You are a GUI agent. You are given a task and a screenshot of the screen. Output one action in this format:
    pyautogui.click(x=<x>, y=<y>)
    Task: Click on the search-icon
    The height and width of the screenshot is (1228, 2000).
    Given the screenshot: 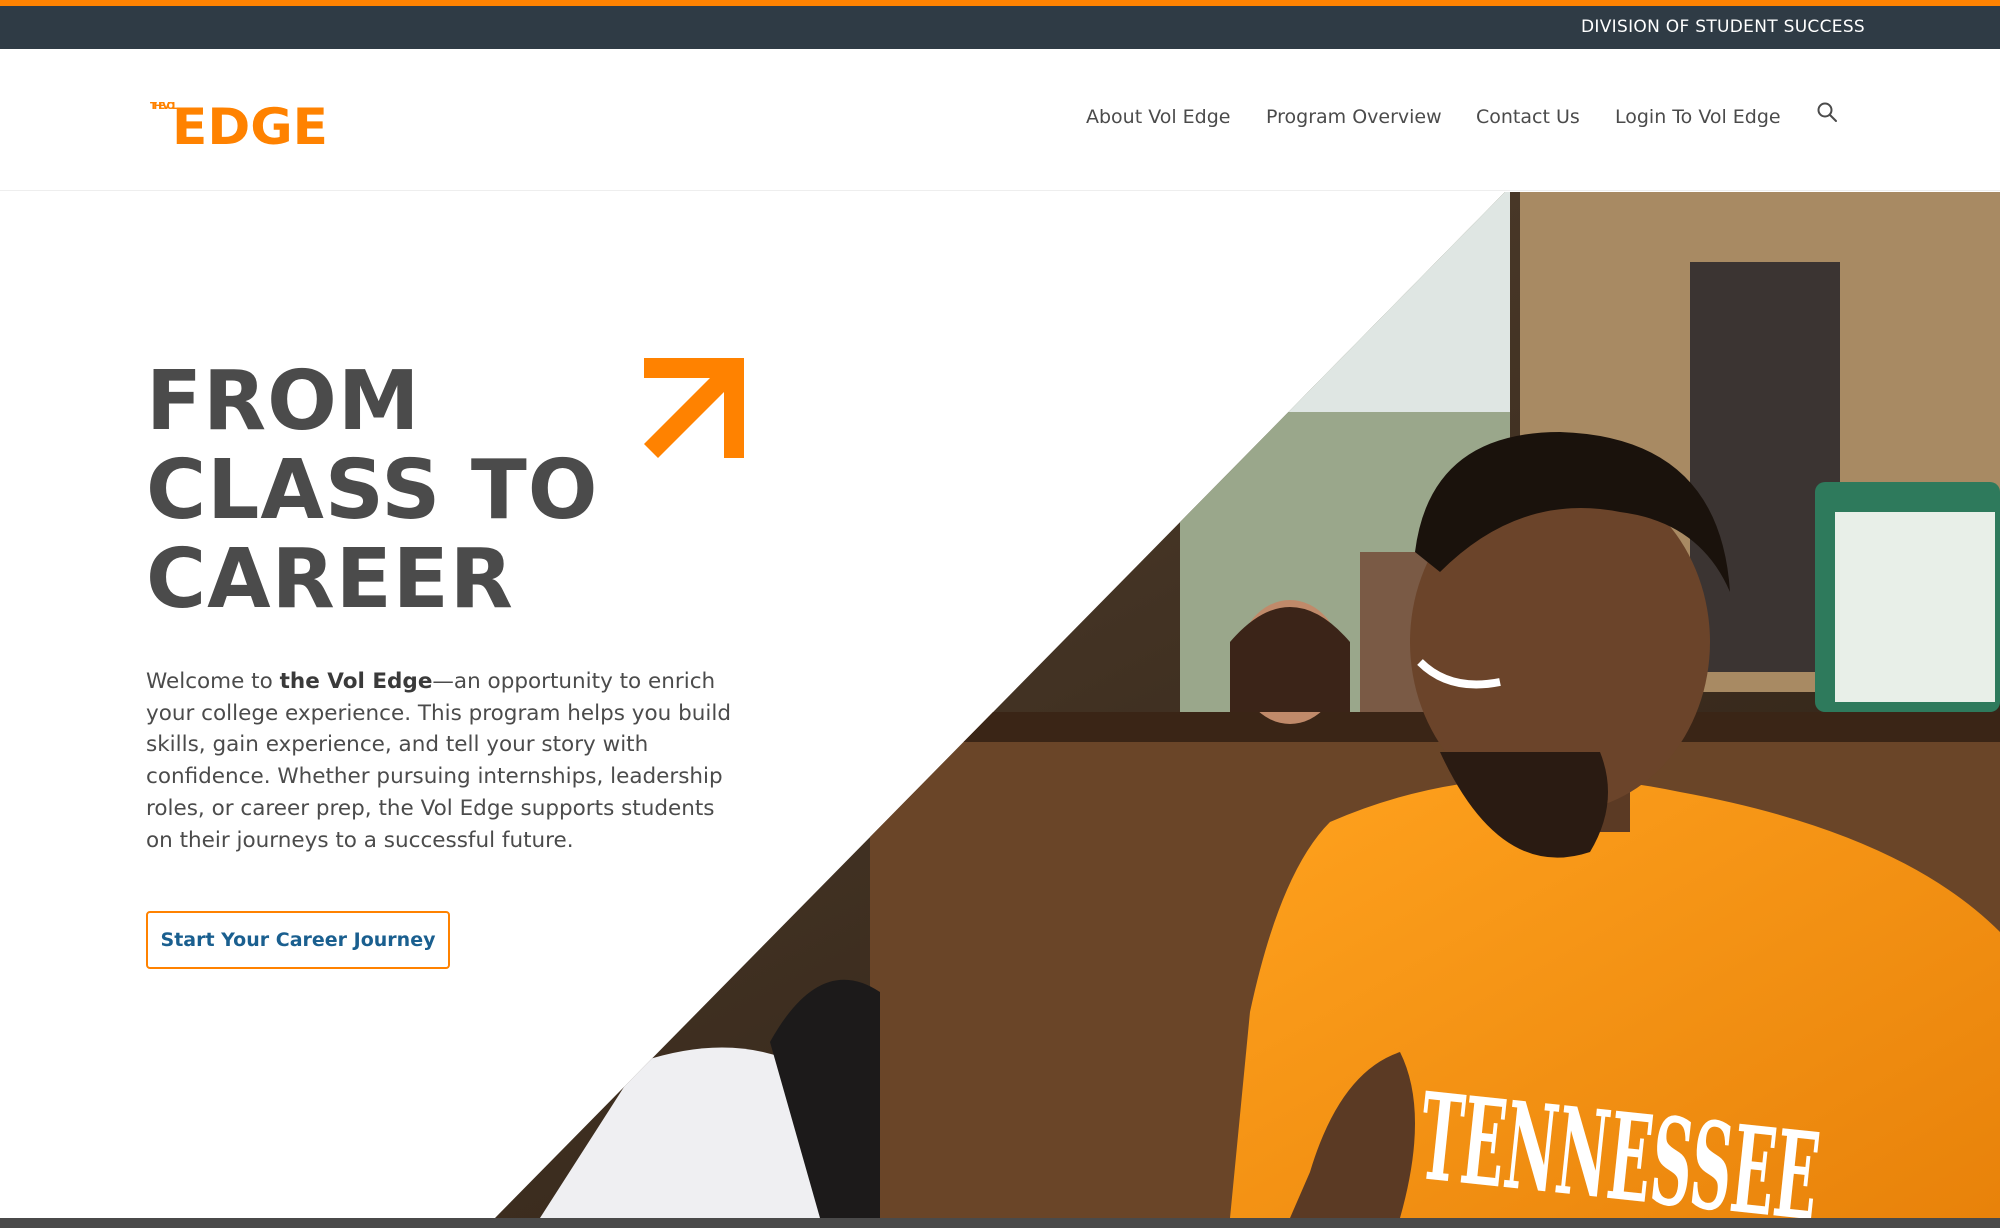 What is the action you would take?
    pyautogui.click(x=1827, y=112)
    